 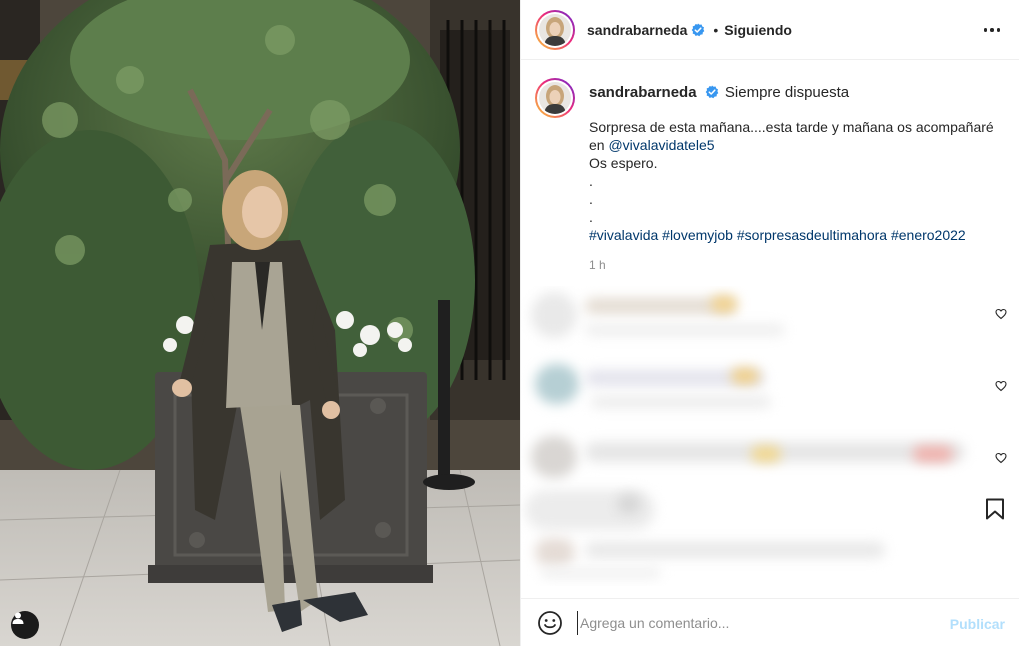 I want to click on tagged-users-button, so click(x=25, y=625).